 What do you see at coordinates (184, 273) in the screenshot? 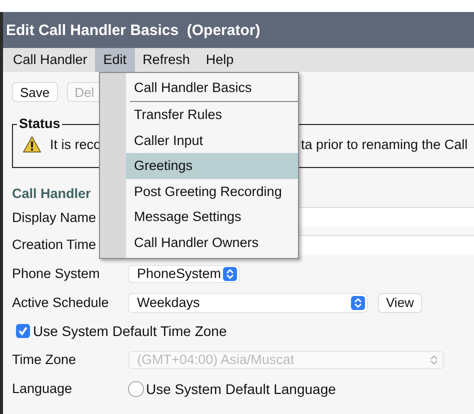
I see `select-field: PhoneSystem` at bounding box center [184, 273].